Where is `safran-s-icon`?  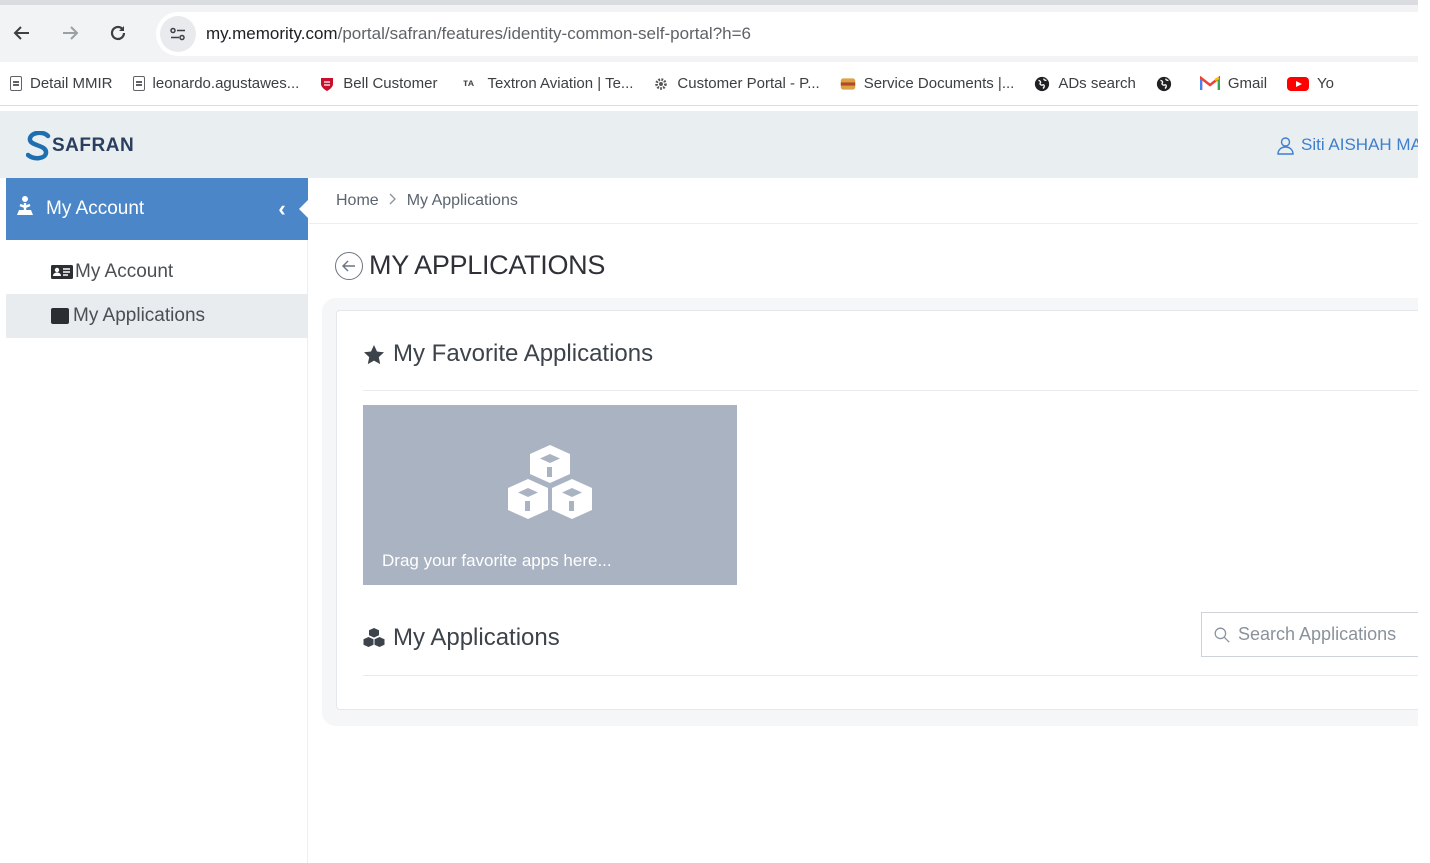 safran-s-icon is located at coordinates (38, 146).